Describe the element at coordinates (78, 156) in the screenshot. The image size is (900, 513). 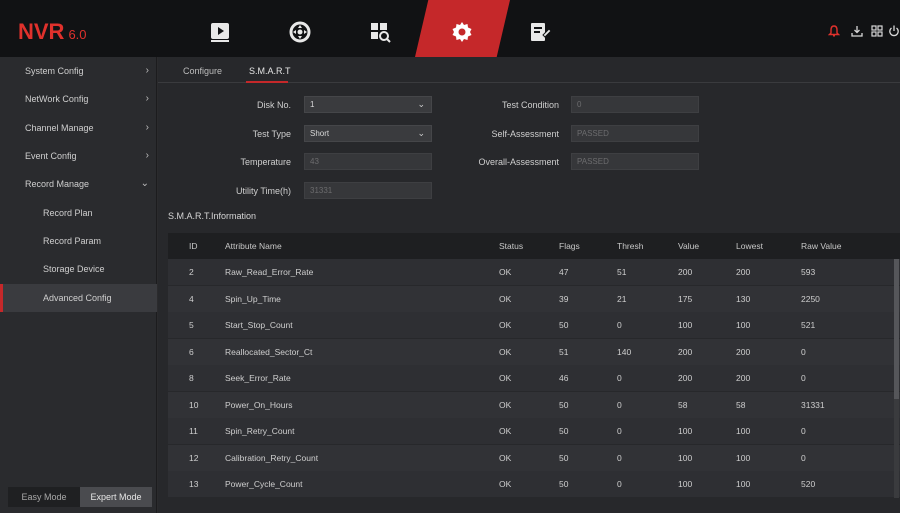
I see `sidebar-item-event-config: Event Config ›` at that location.